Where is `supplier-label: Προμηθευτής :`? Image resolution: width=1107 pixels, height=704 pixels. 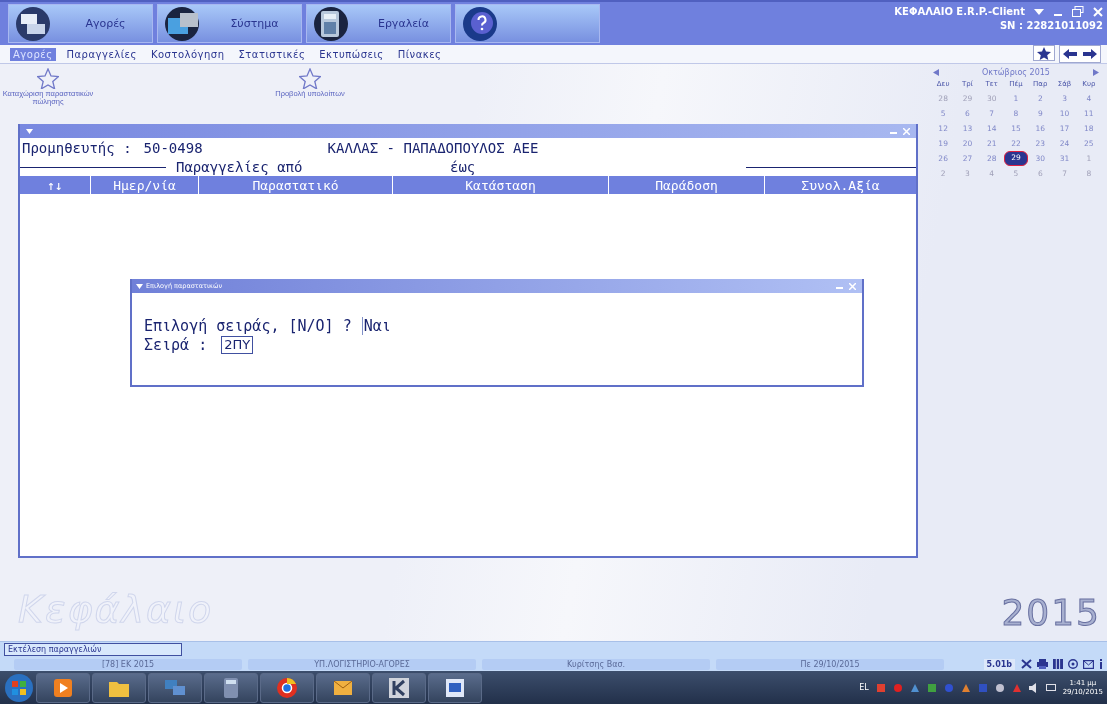
supplier-label: Προμηθευτής : is located at coordinates (77, 149).